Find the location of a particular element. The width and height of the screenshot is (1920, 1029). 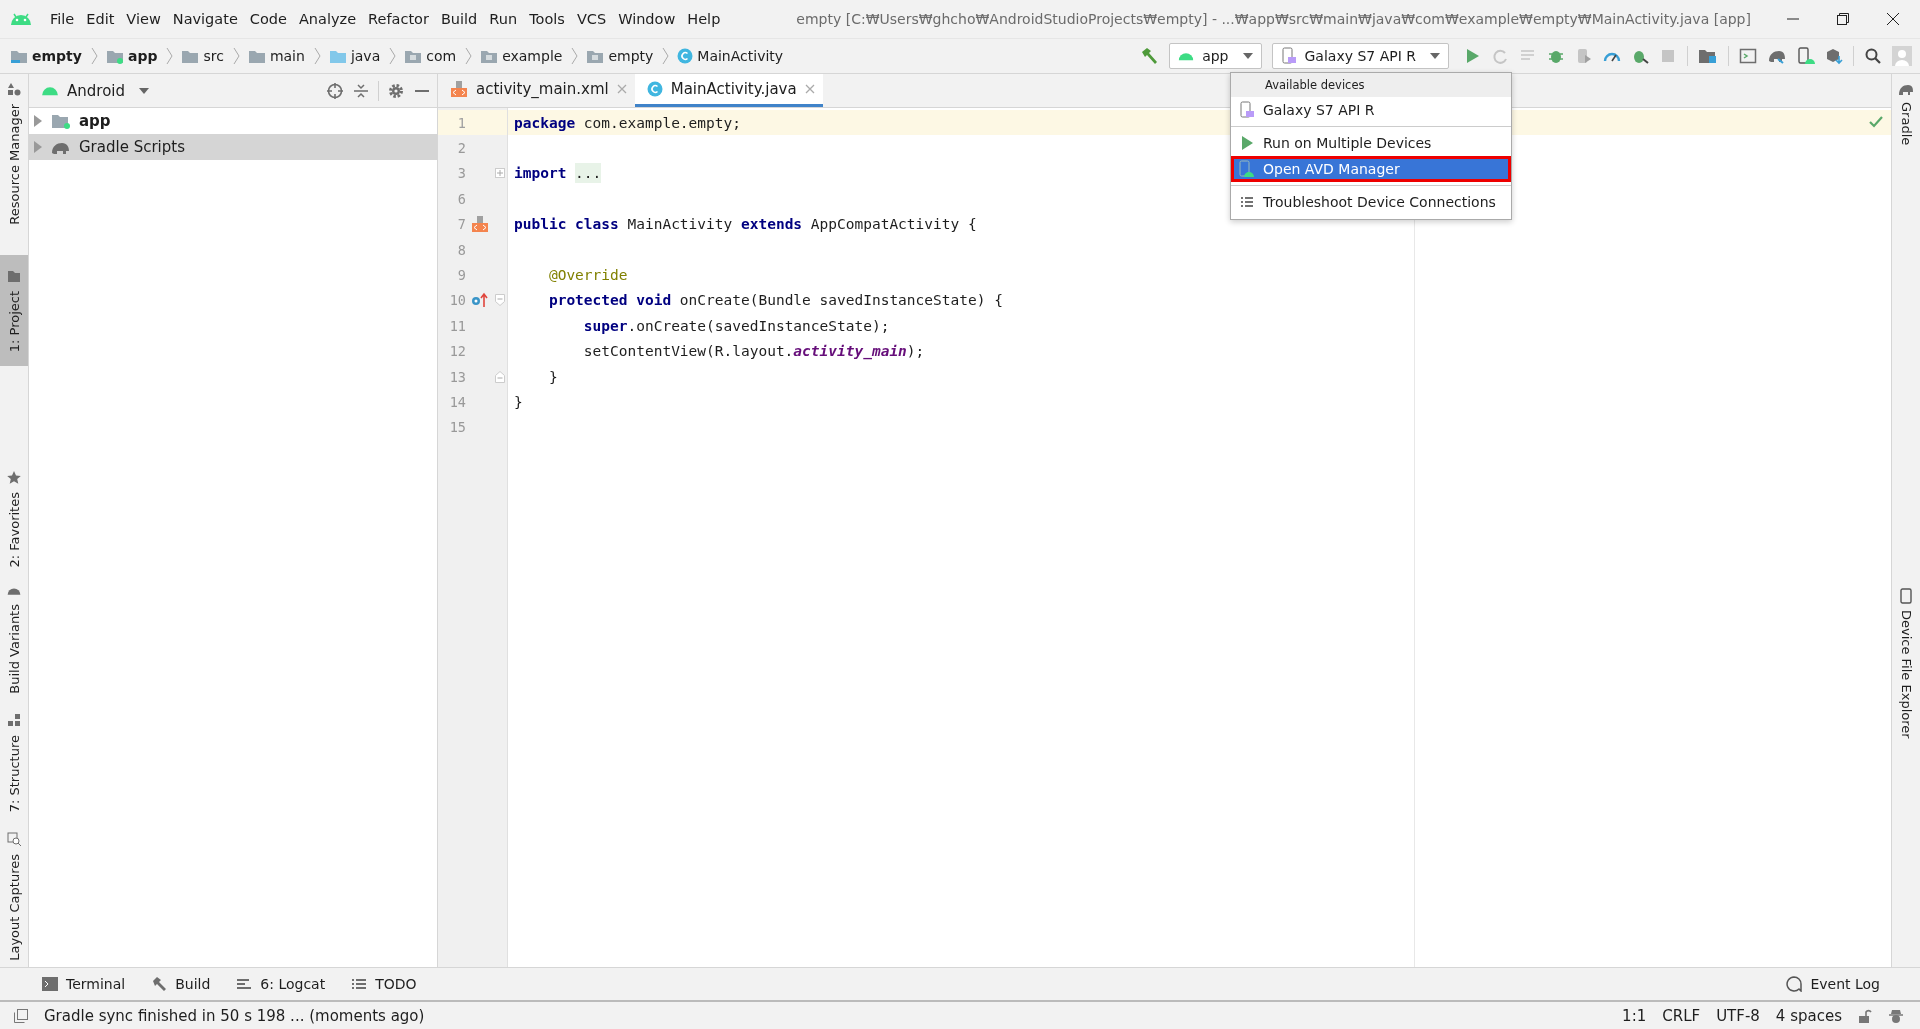

breadcrumb: app is located at coordinates (142, 56).